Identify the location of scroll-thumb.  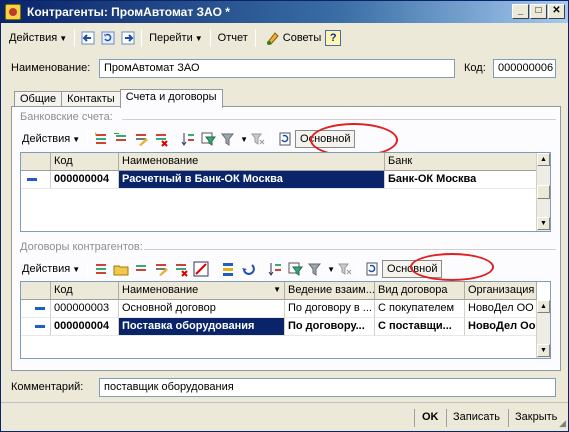
(543, 192).